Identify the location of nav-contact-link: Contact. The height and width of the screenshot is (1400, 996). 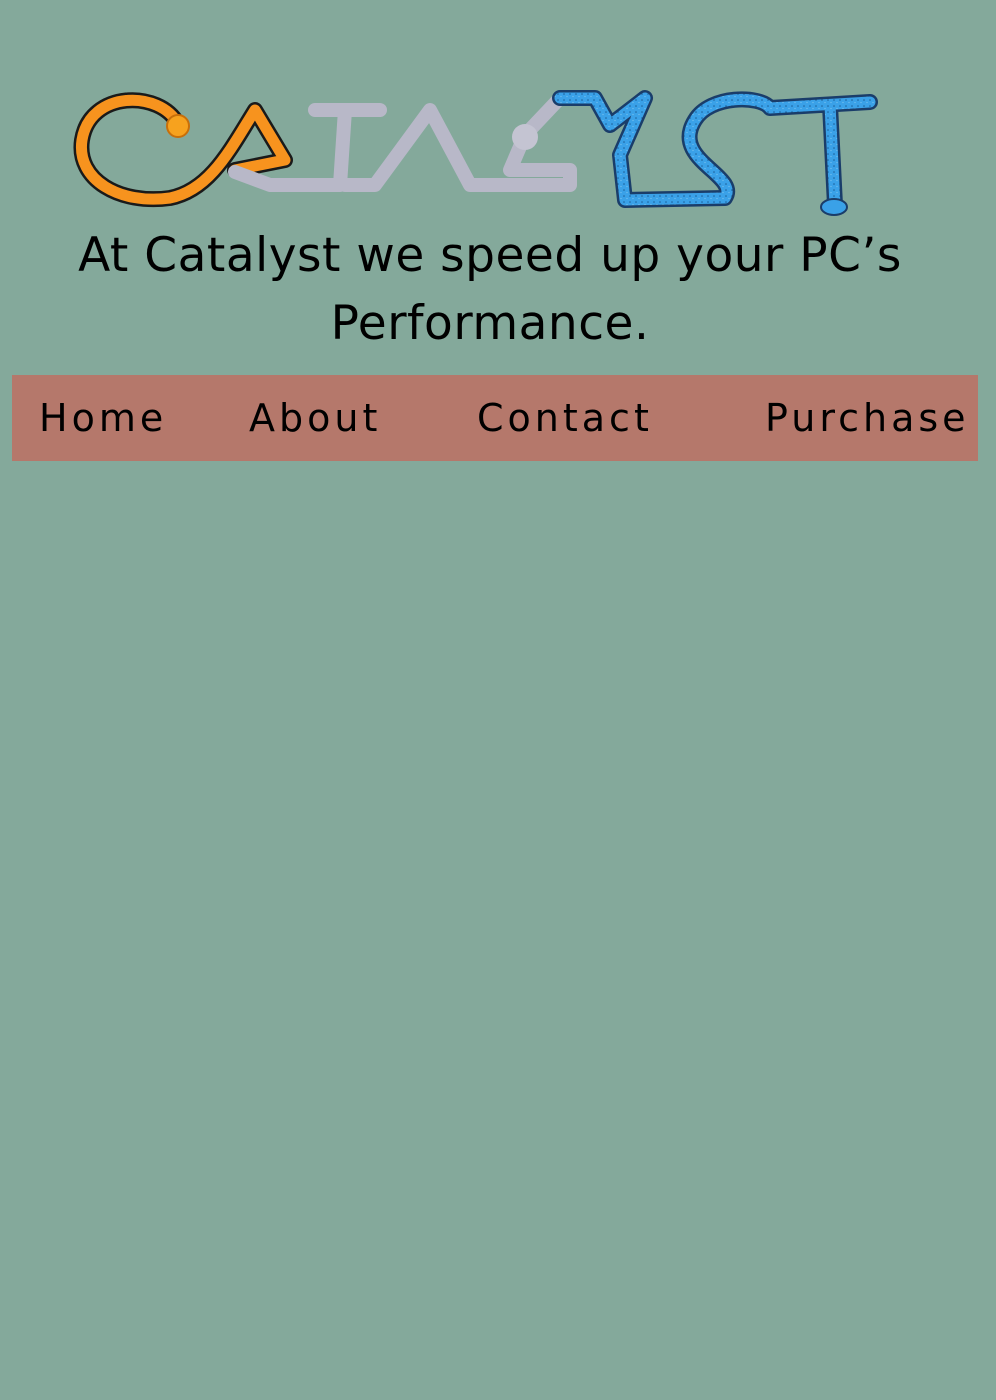
(565, 418).